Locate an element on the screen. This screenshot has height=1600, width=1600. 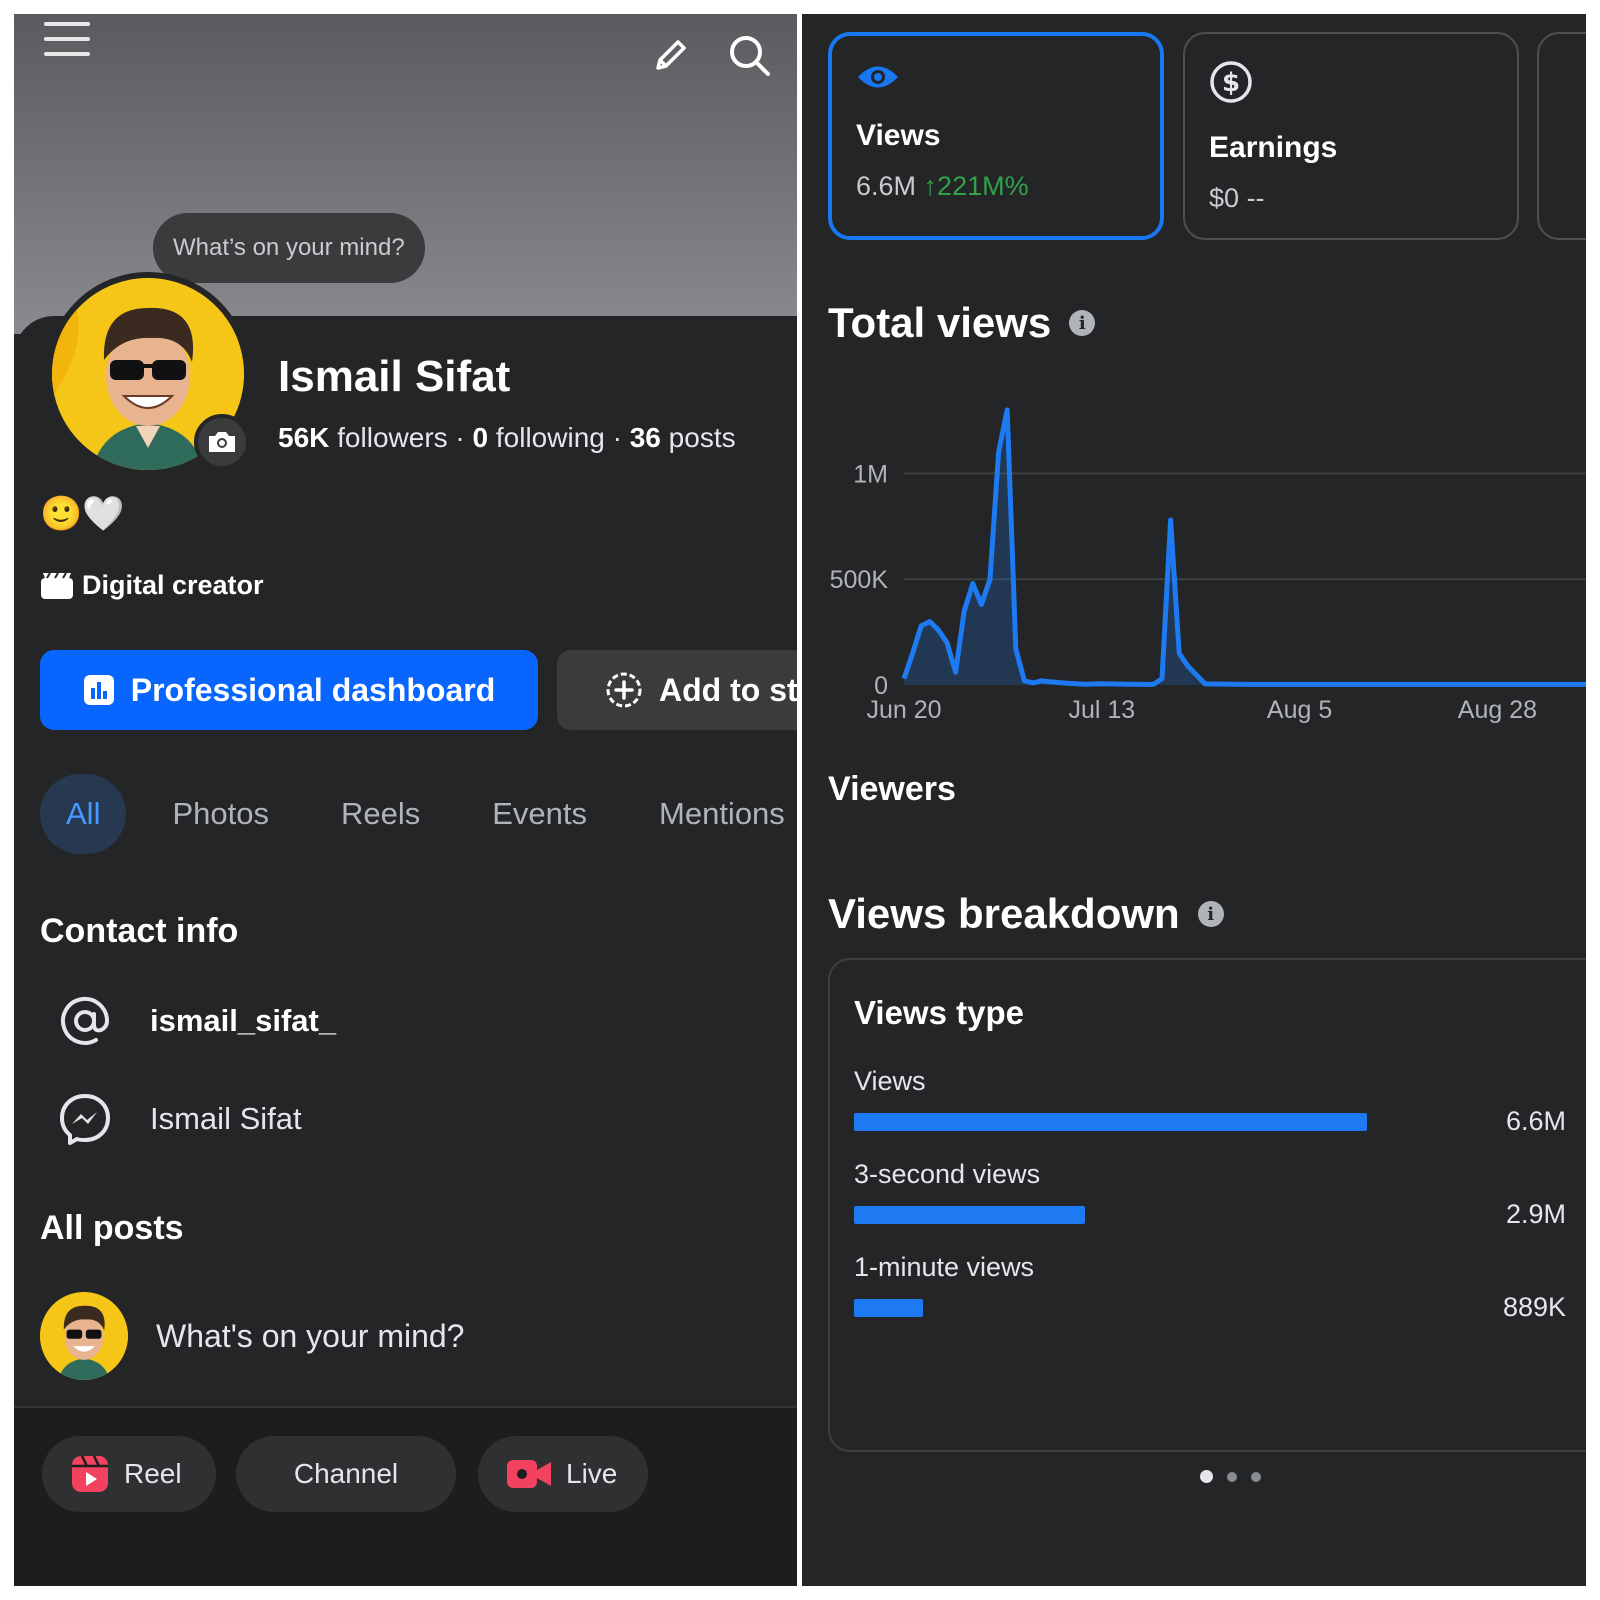
search-icon is located at coordinates (750, 56).